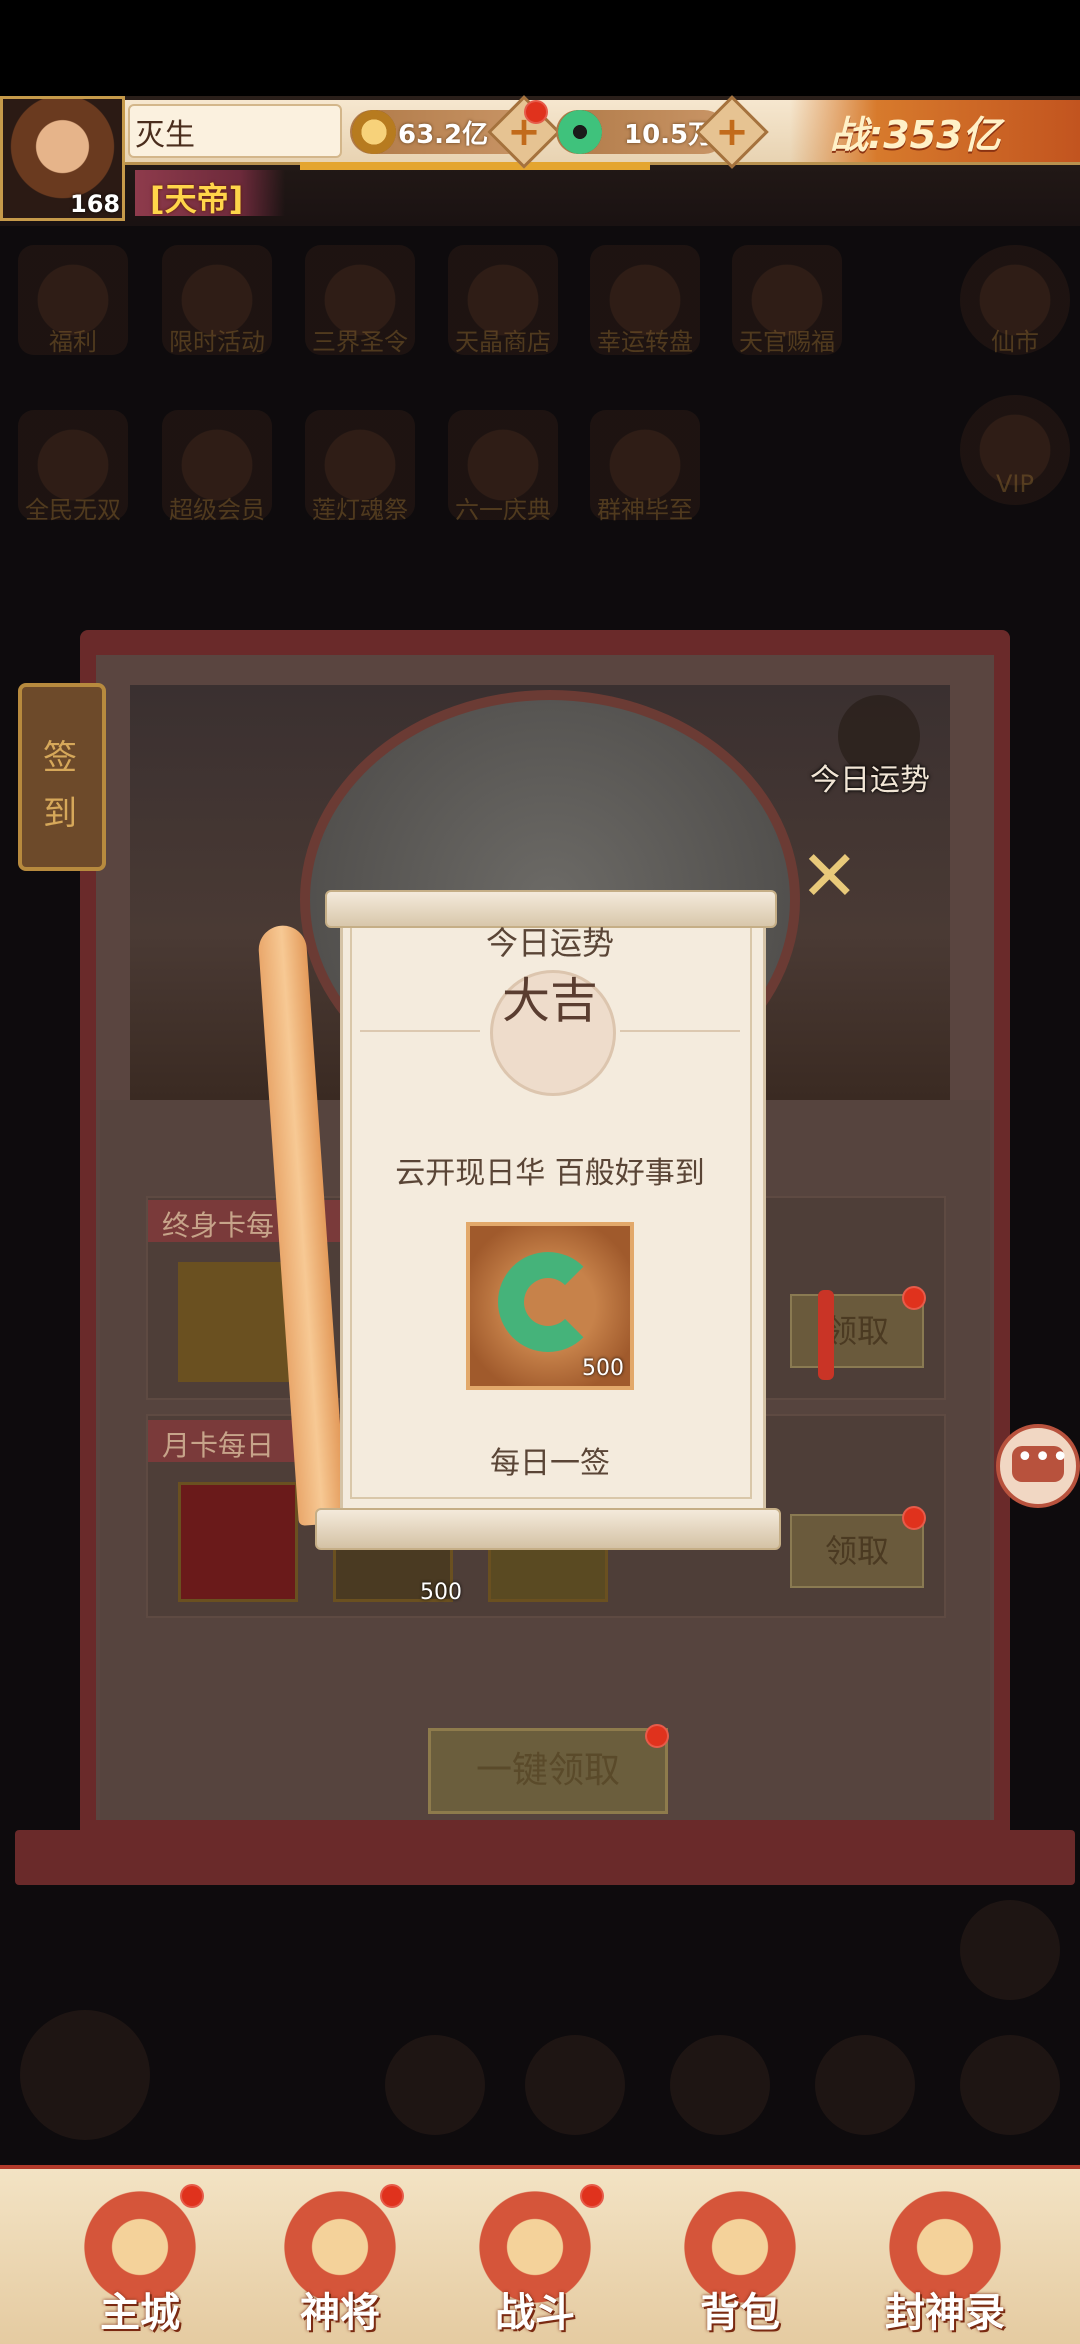 Image resolution: width=1080 pixels, height=2344 pixels. I want to click on item-count: 500, so click(441, 1592).